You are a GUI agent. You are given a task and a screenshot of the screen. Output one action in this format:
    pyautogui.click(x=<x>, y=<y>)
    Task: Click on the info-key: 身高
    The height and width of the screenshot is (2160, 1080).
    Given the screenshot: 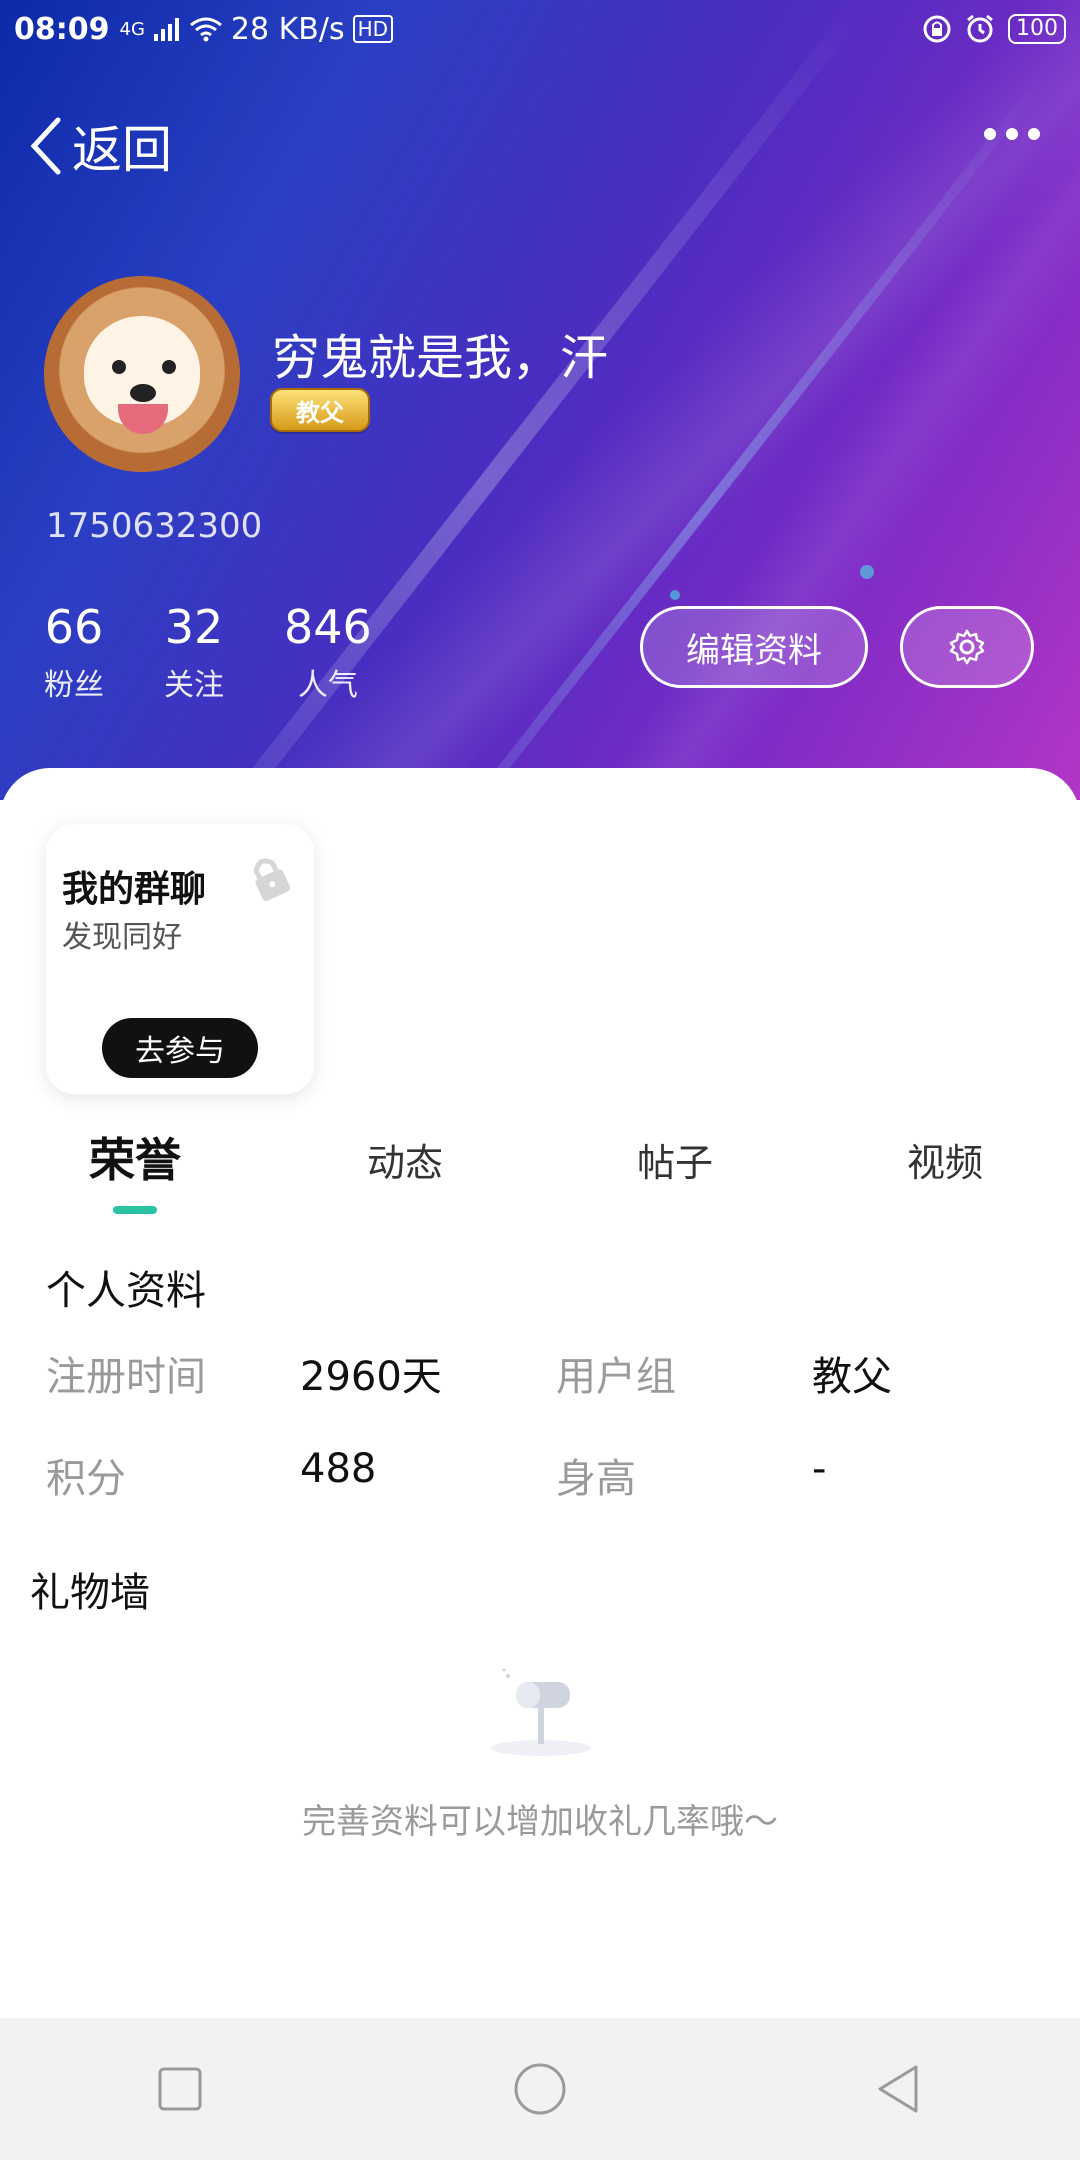 What is the action you would take?
    pyautogui.click(x=596, y=1479)
    